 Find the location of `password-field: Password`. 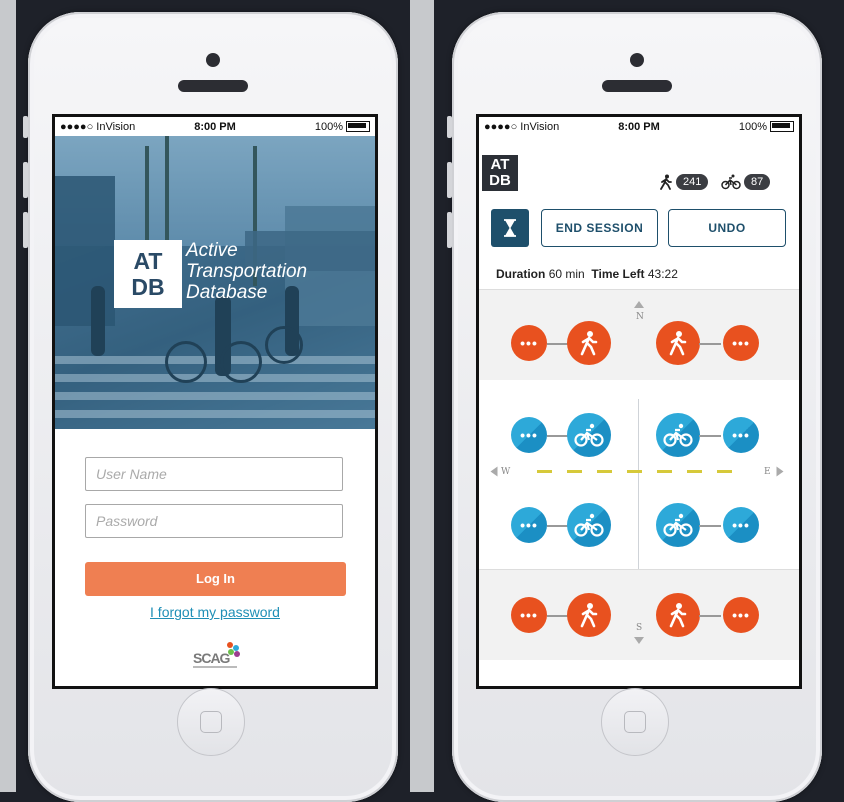

password-field: Password is located at coordinates (214, 521).